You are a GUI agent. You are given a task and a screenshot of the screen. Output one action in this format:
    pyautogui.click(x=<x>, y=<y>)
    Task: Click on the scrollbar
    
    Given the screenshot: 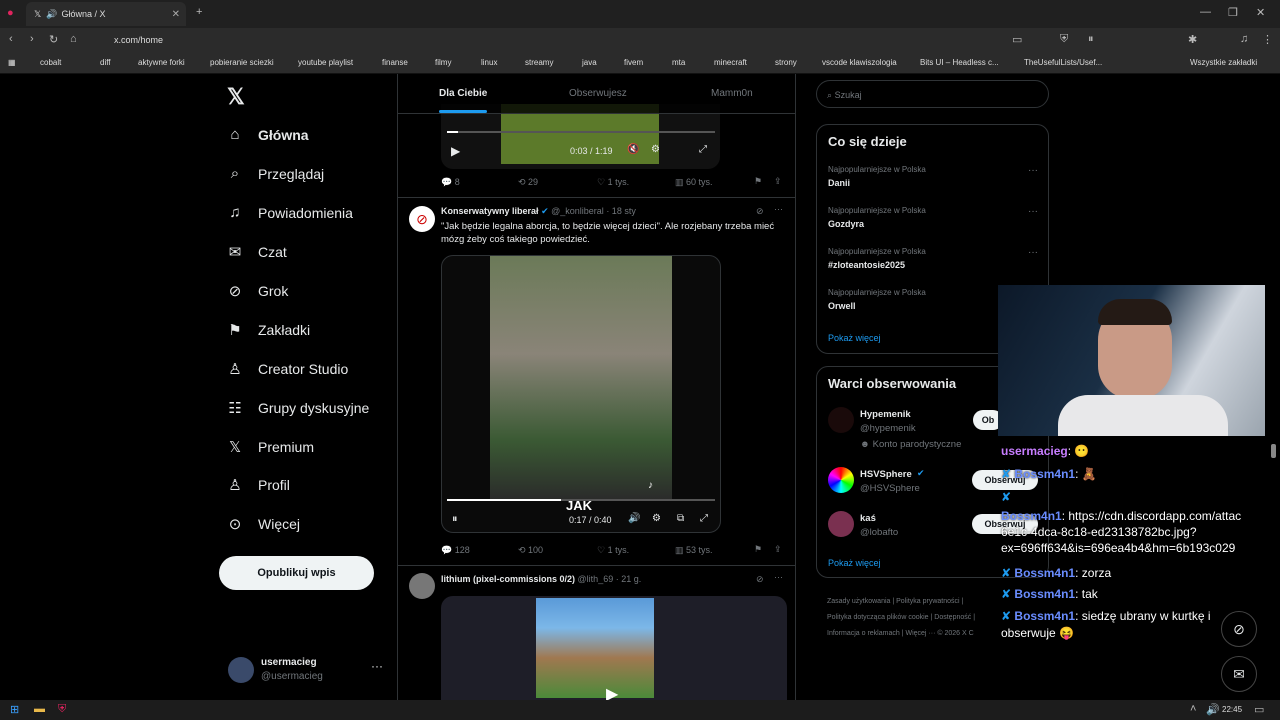 What is the action you would take?
    pyautogui.click(x=1273, y=451)
    